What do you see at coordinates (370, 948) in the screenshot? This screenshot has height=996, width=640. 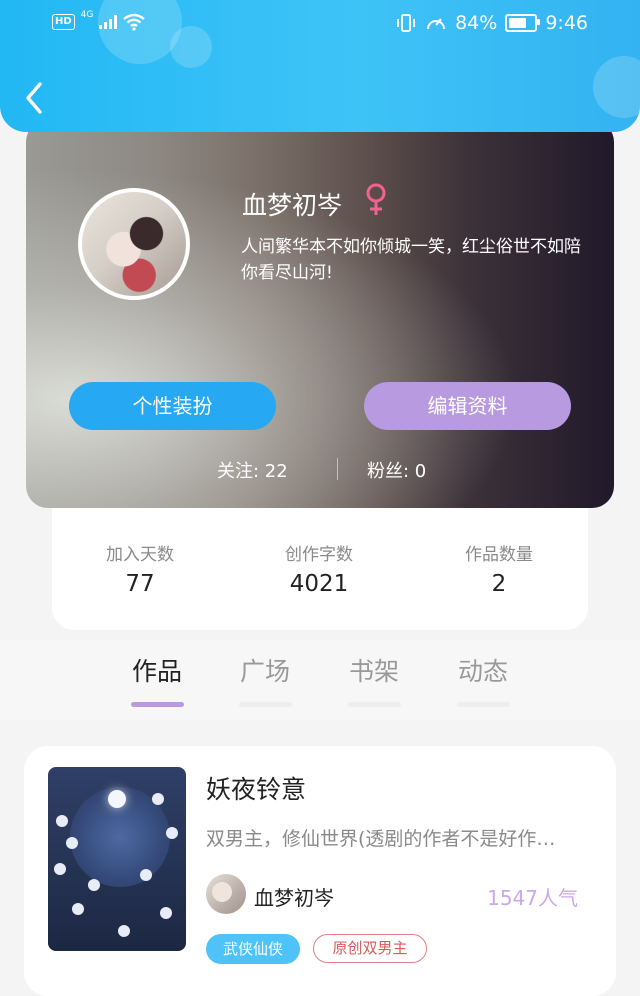 I see `tag-type: 原创双男主` at bounding box center [370, 948].